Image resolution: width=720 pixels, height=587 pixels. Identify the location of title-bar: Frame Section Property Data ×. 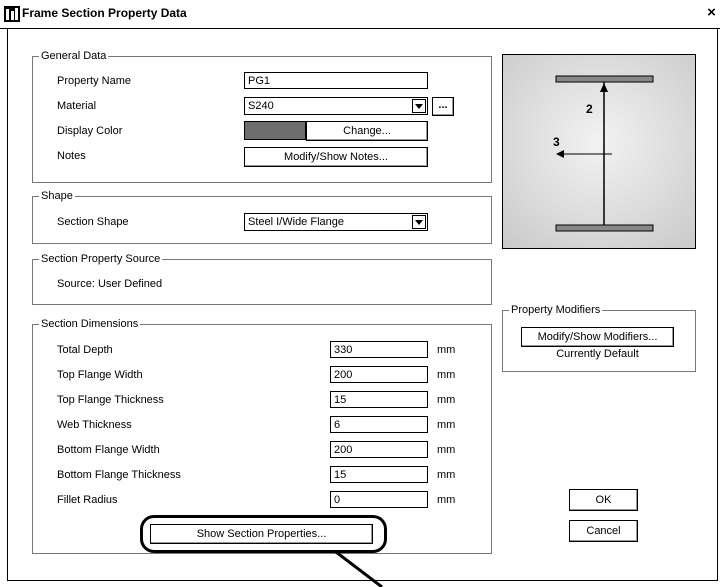
(360, 14).